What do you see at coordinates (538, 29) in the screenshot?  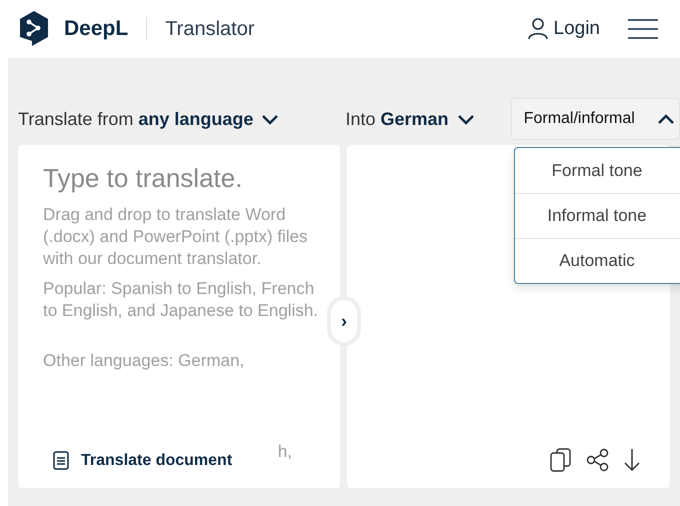 I see `user-icon` at bounding box center [538, 29].